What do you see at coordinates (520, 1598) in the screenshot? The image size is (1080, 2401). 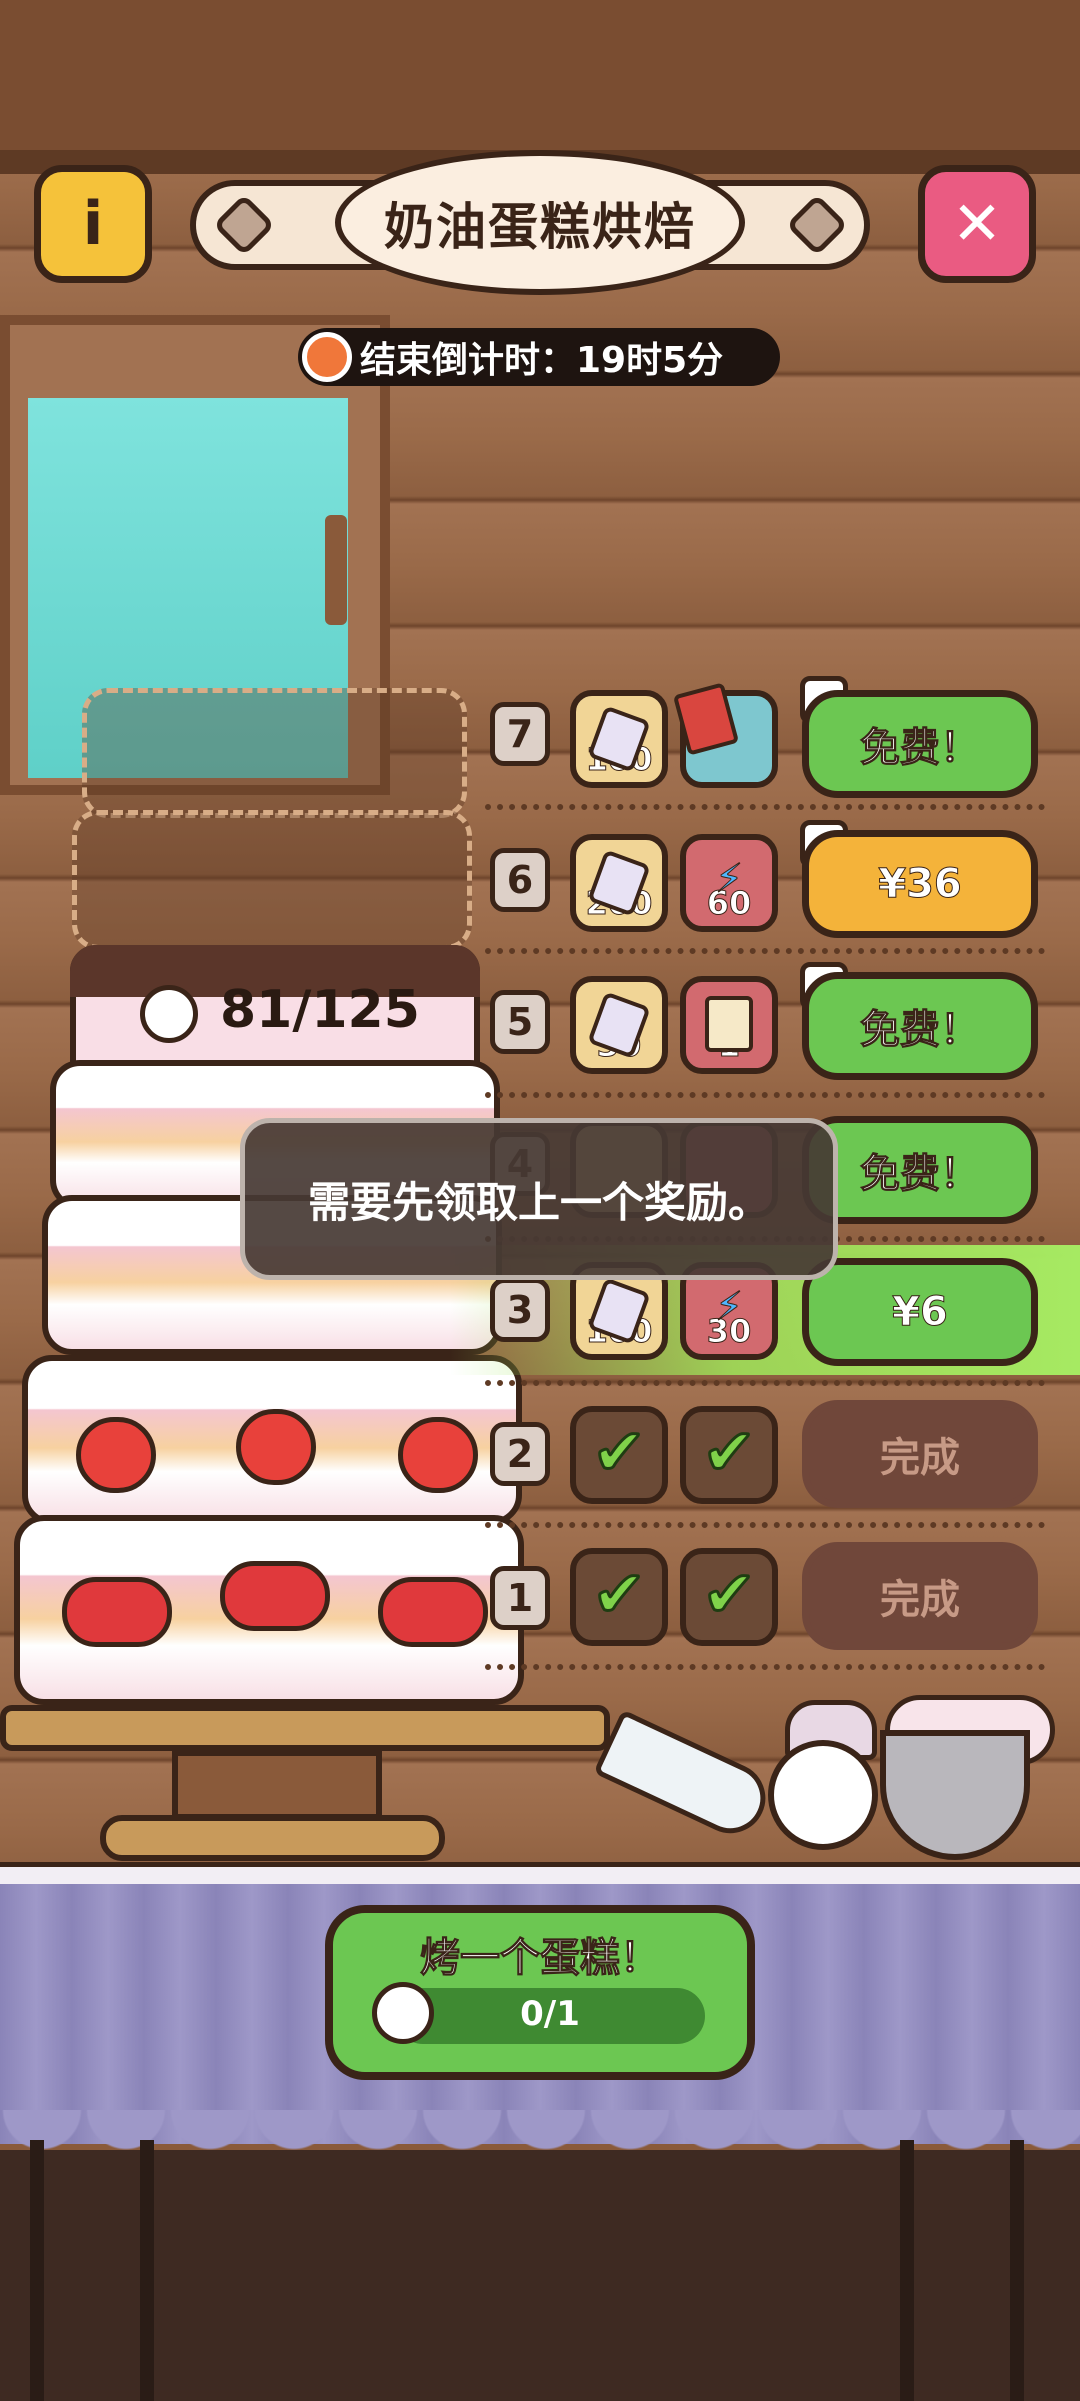 I see `level-badge: 1` at bounding box center [520, 1598].